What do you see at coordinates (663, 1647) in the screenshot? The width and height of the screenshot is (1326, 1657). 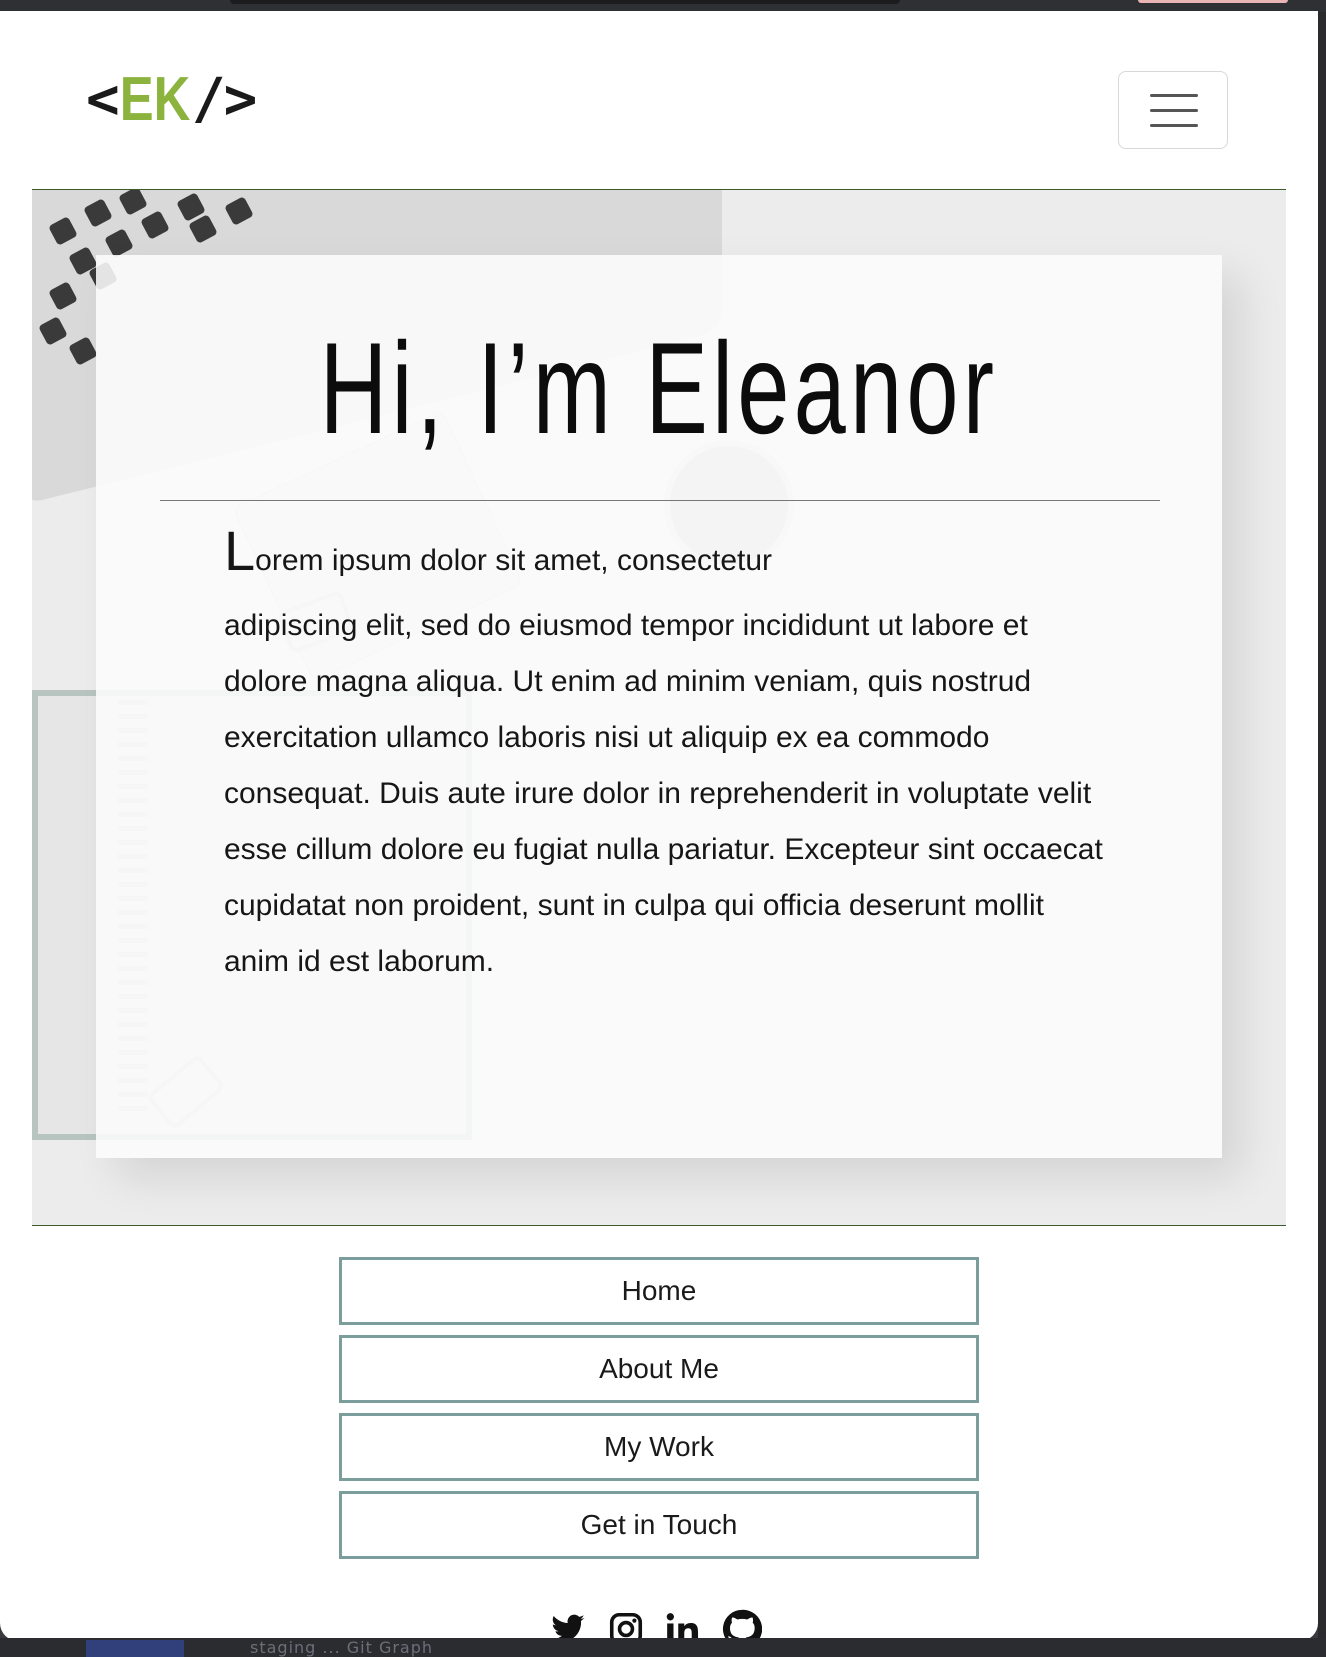 I see `background-window-strip: staging ... Git Graph` at bounding box center [663, 1647].